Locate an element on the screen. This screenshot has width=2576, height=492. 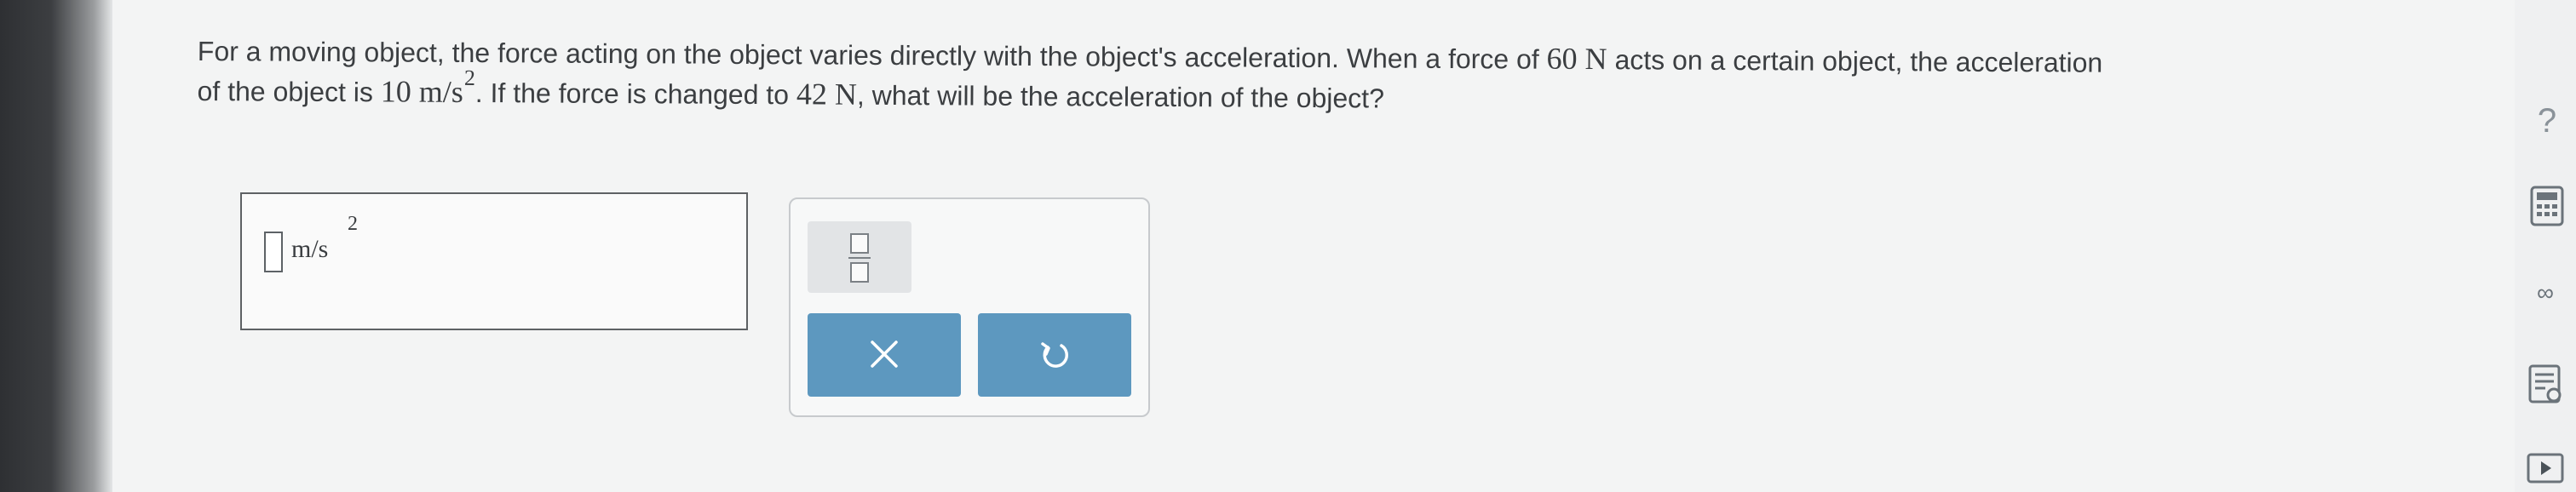
infinity-icon: ∞ is located at coordinates (2545, 293).